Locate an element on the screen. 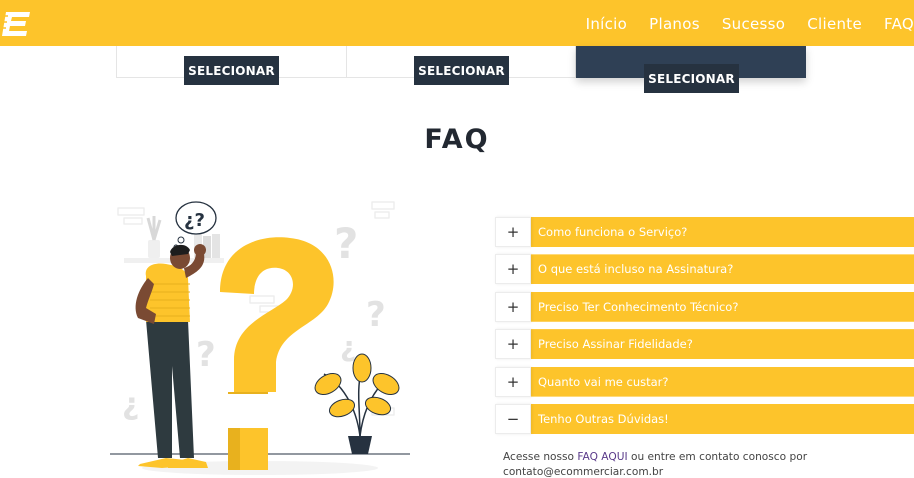 Image resolution: width=914 pixels, height=478 pixels. faq-item-conhecimento: + Preciso Ter Conhecimento Técnico? is located at coordinates (704, 306).